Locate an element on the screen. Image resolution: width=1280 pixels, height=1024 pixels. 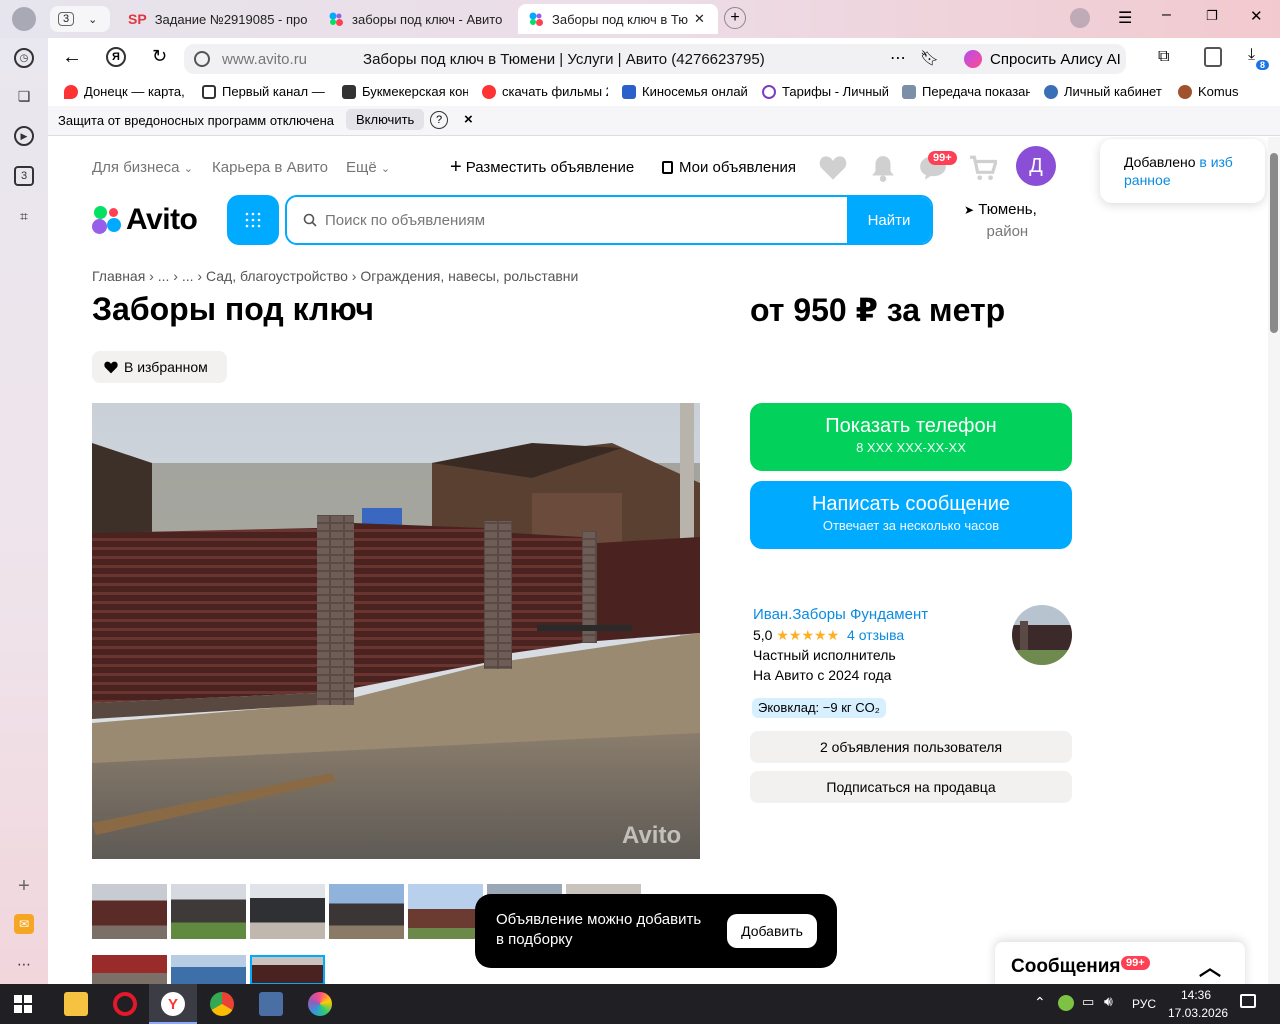
close-window-icon: ✕ is located at coordinates (1256, 16).